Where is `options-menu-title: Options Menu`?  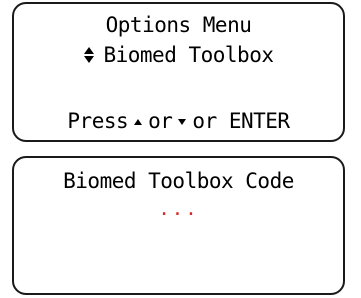
options-menu-title: Options Menu is located at coordinates (178, 25).